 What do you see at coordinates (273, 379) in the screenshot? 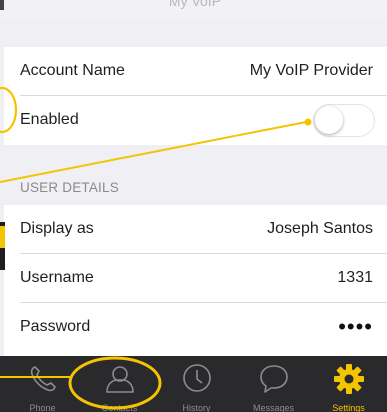
I see `message-icon` at bounding box center [273, 379].